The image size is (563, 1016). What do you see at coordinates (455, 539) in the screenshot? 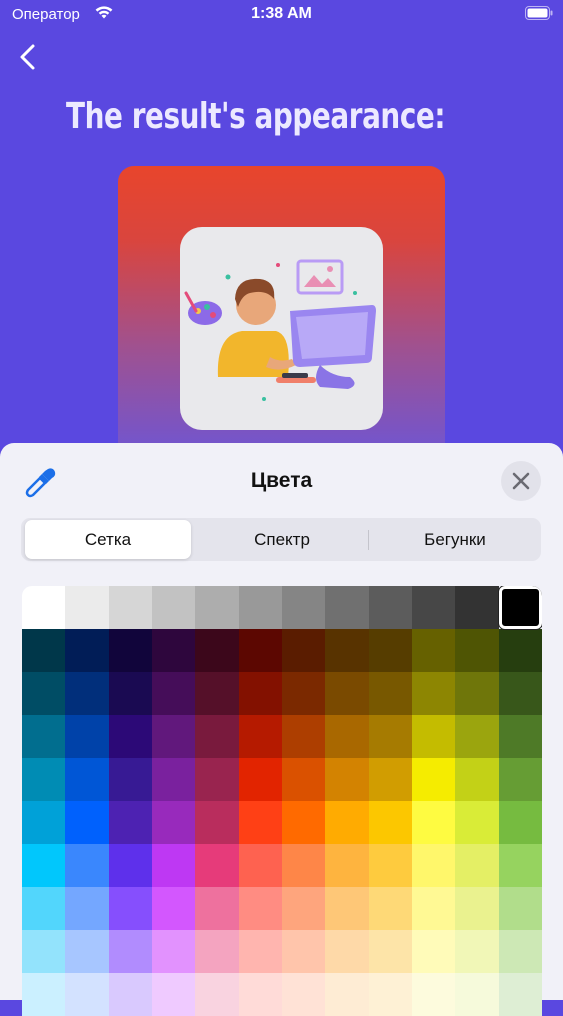
I see `tab-sliders: Бегунки` at bounding box center [455, 539].